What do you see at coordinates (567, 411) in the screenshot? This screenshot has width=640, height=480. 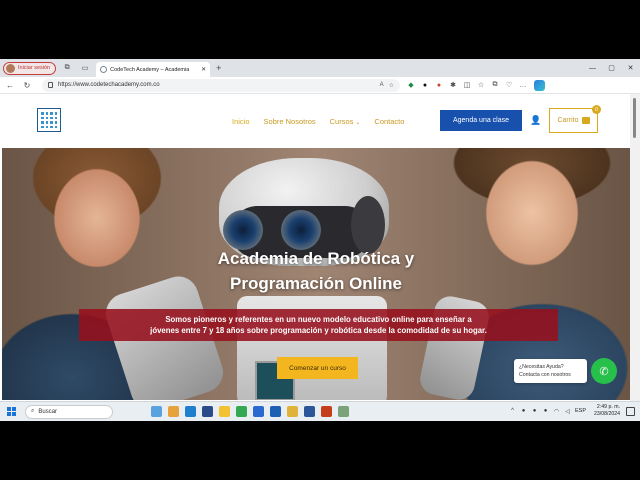 I see `volume-icon: ◁` at bounding box center [567, 411].